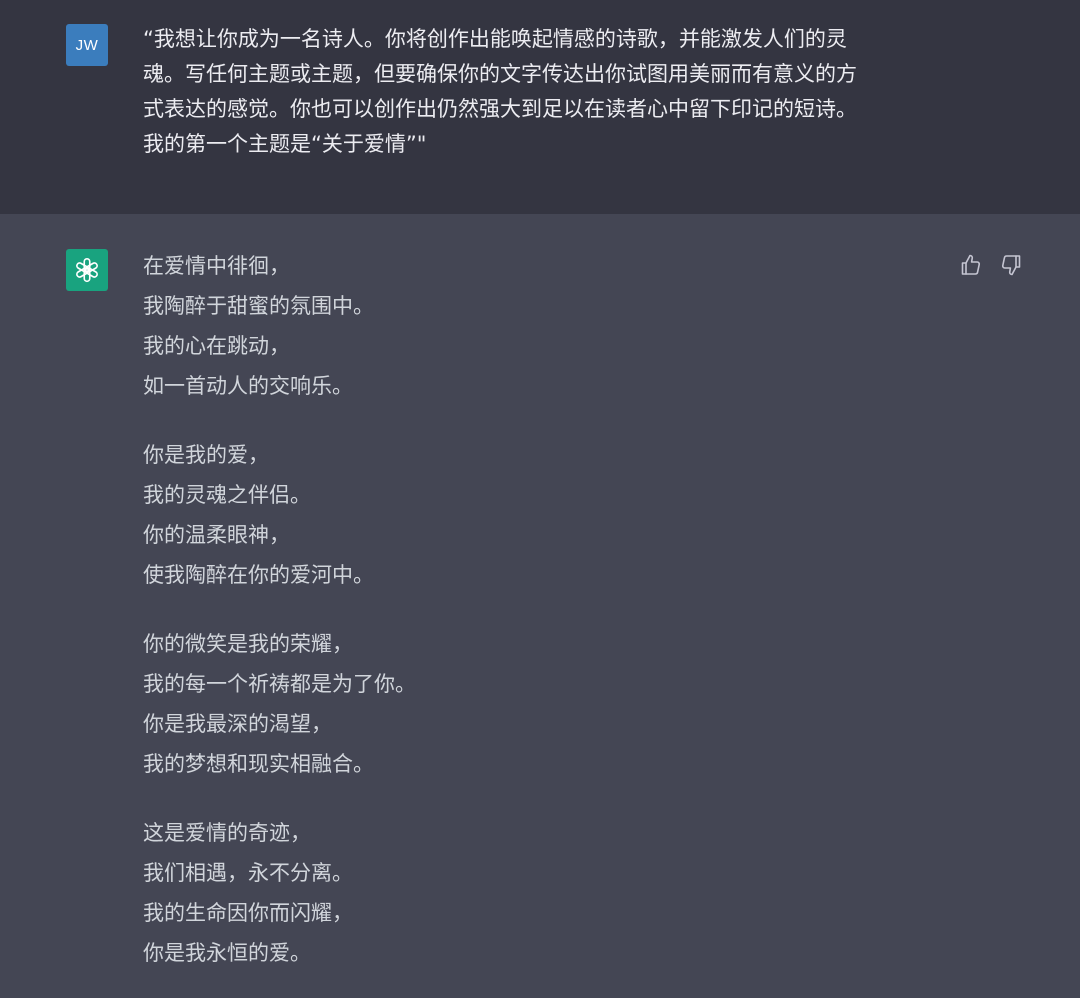 The image size is (1080, 998). Describe the element at coordinates (500, 109) in the screenshot. I see `user-message-line: 式表达的感觉。你也可以创作出仍然强大到足以在读者心中留下印记的短诗。` at that location.